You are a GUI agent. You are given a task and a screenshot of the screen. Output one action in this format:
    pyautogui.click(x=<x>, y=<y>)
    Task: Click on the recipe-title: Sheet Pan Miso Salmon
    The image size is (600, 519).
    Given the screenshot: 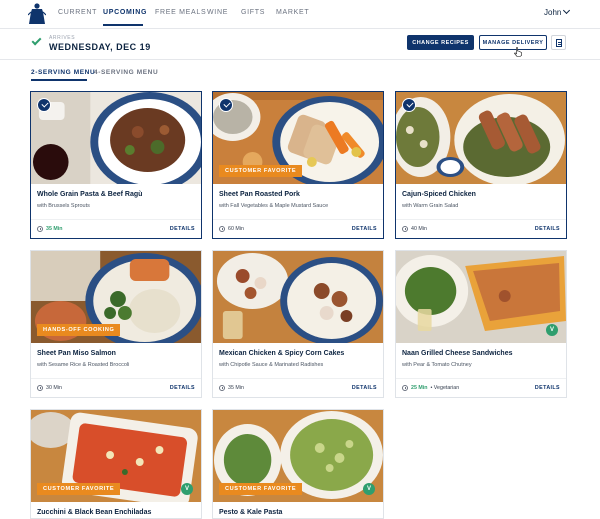 What is the action you would take?
    pyautogui.click(x=76, y=353)
    